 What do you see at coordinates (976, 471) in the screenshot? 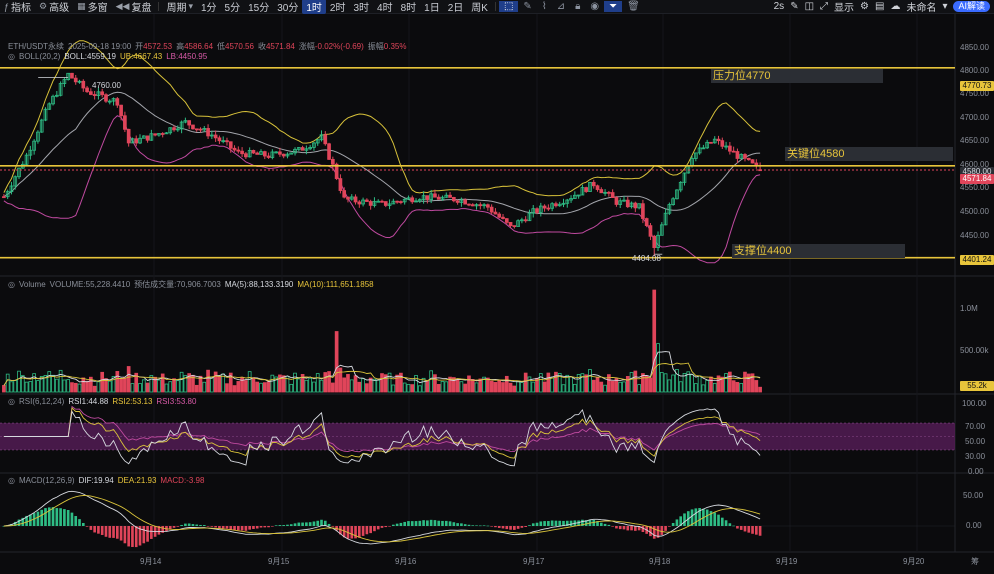
I see `rsi-tick-0: 0.00` at bounding box center [976, 471].